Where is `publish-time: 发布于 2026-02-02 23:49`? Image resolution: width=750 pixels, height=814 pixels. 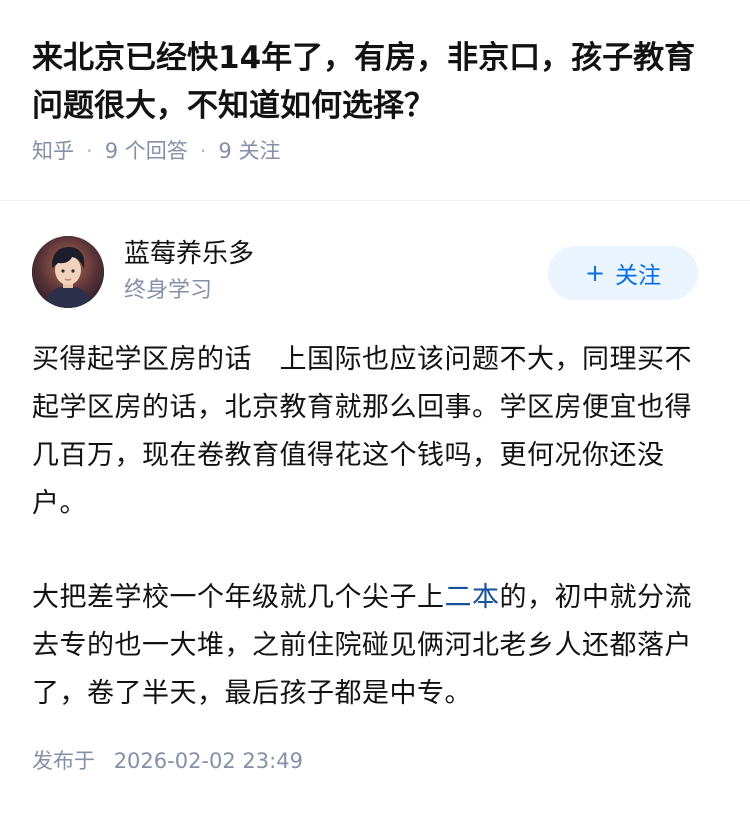 publish-time: 发布于 2026-02-02 23:49 is located at coordinates (167, 761).